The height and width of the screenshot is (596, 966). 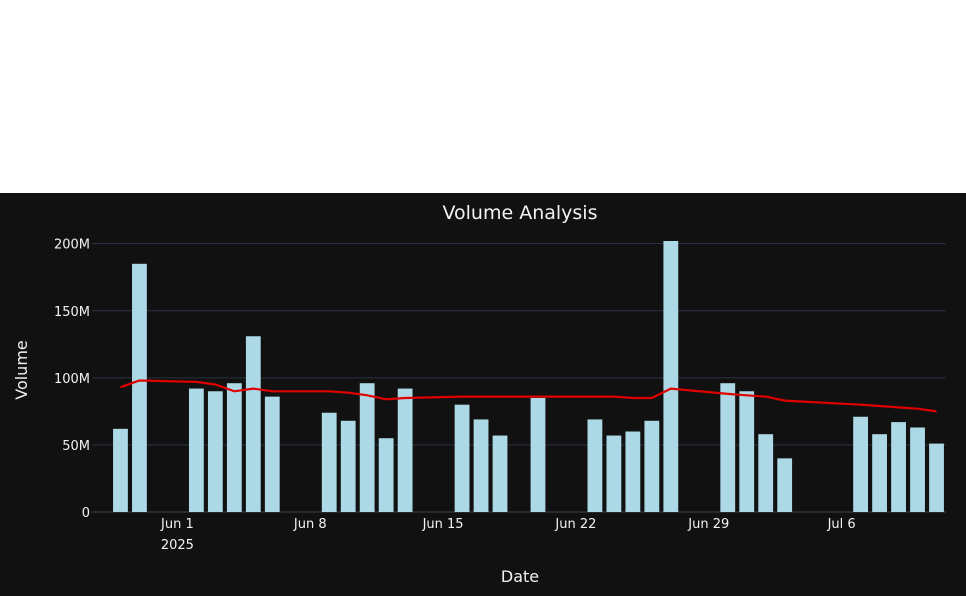 I want to click on x-tick-label: Jun 29, so click(x=708, y=524).